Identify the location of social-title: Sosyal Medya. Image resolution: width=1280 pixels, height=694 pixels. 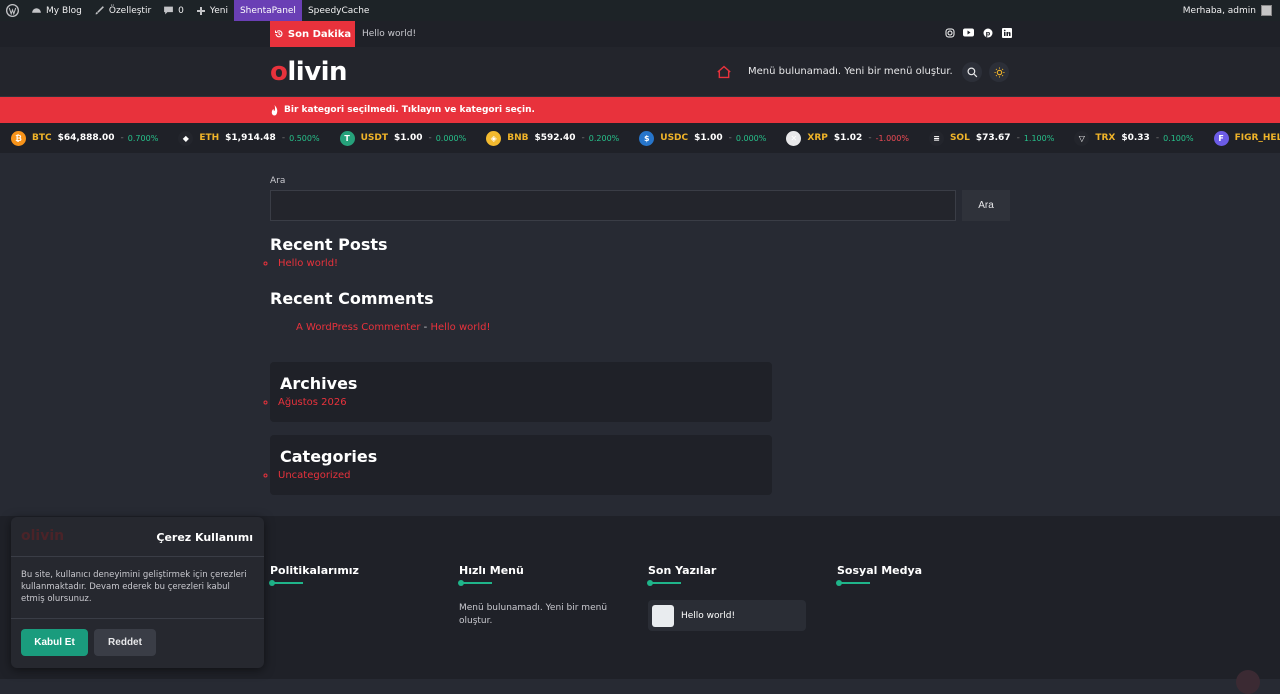
(880, 570).